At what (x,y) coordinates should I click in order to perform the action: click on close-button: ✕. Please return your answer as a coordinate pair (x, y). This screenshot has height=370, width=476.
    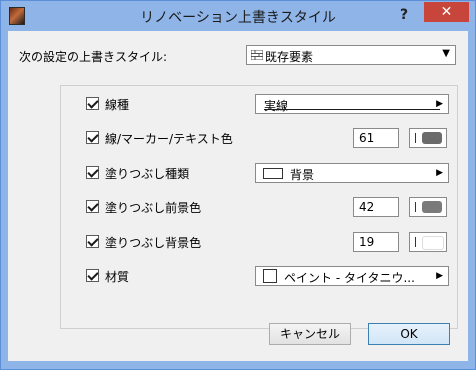
    Looking at the image, I should click on (446, 12).